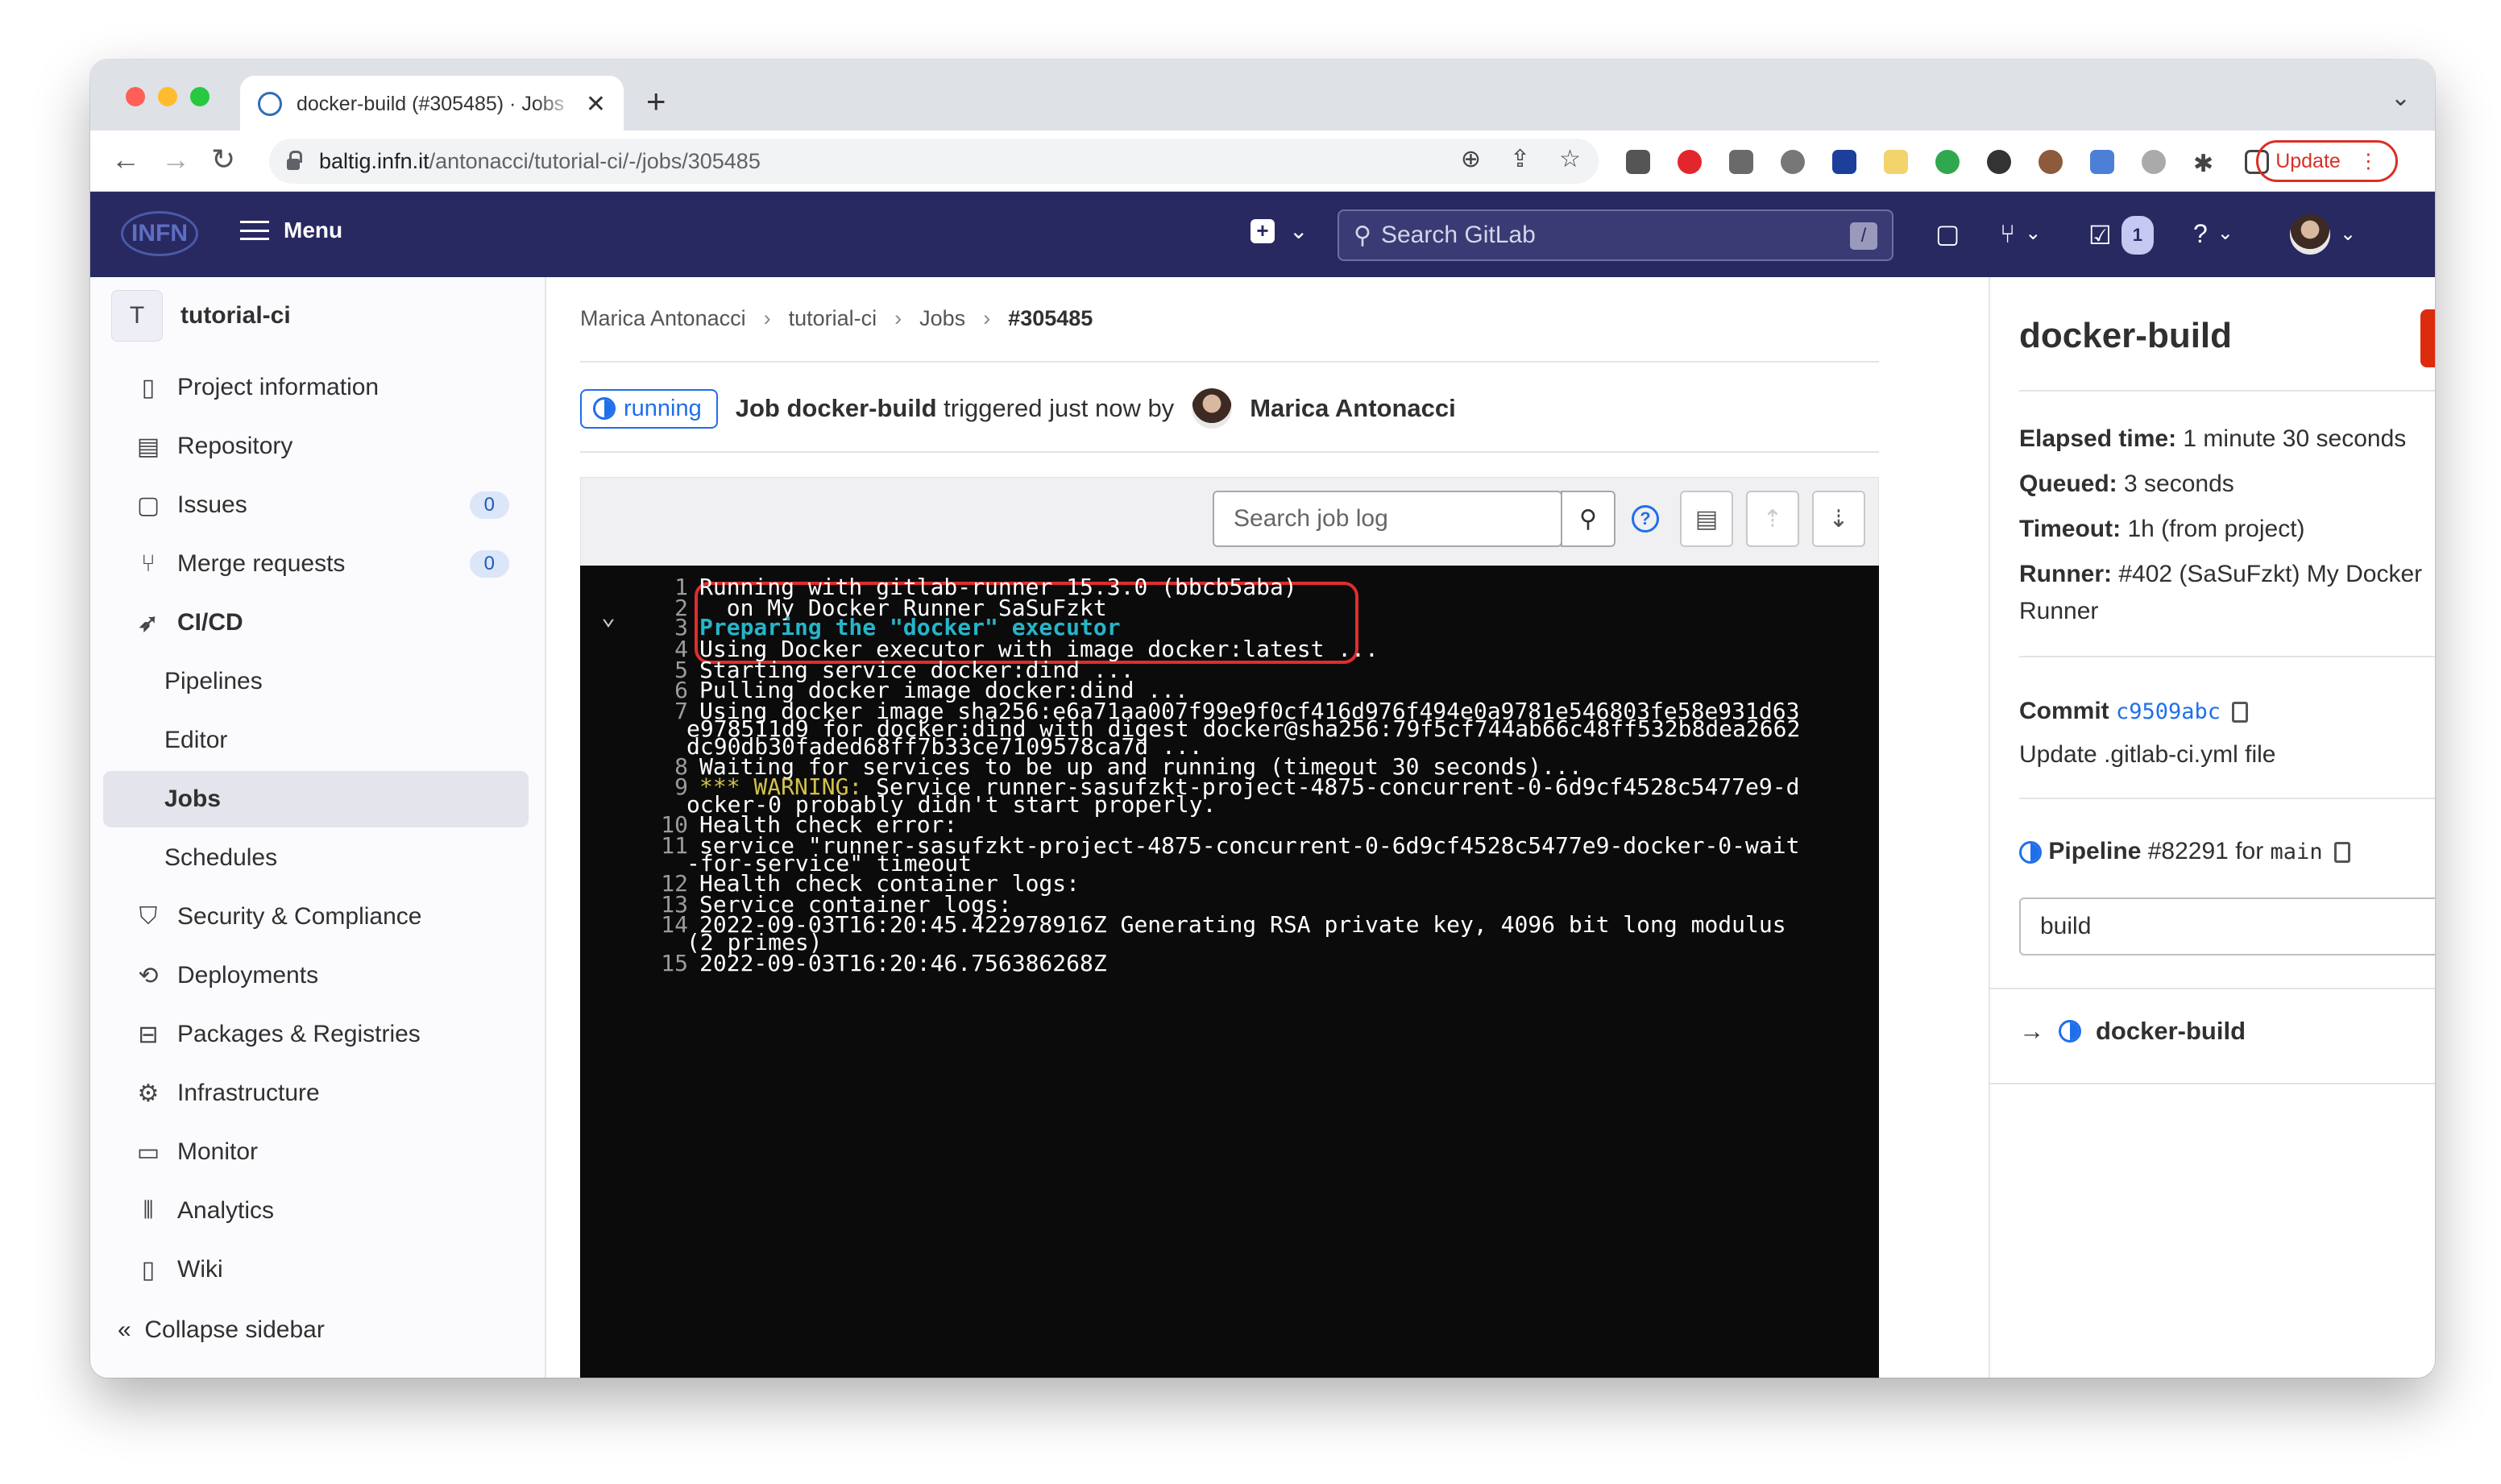 Image resolution: width=2501 pixels, height=1484 pixels. Describe the element at coordinates (221, 1330) in the screenshot. I see `collapse-sidebar-button: « Collapse sidebar` at that location.